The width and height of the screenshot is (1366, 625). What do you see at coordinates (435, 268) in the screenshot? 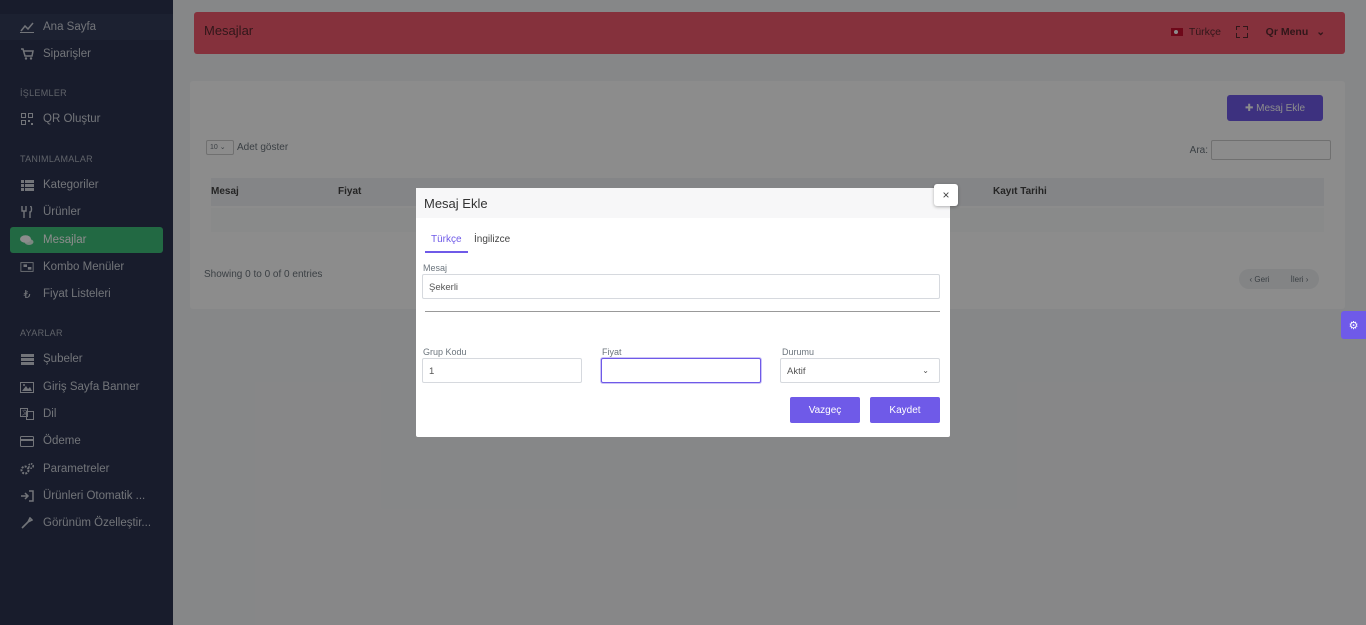
I see `mesaj-label: Mesaj` at bounding box center [435, 268].